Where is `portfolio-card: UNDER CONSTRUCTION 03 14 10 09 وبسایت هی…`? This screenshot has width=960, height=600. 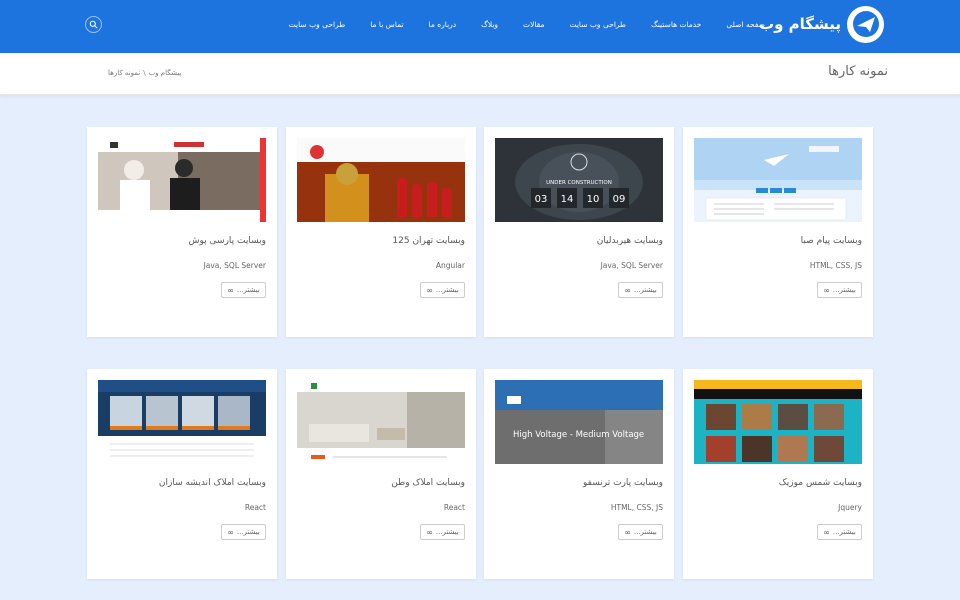
portfolio-card: UNDER CONSTRUCTION 03 14 10 09 وبسایت هی… is located at coordinates (579, 232).